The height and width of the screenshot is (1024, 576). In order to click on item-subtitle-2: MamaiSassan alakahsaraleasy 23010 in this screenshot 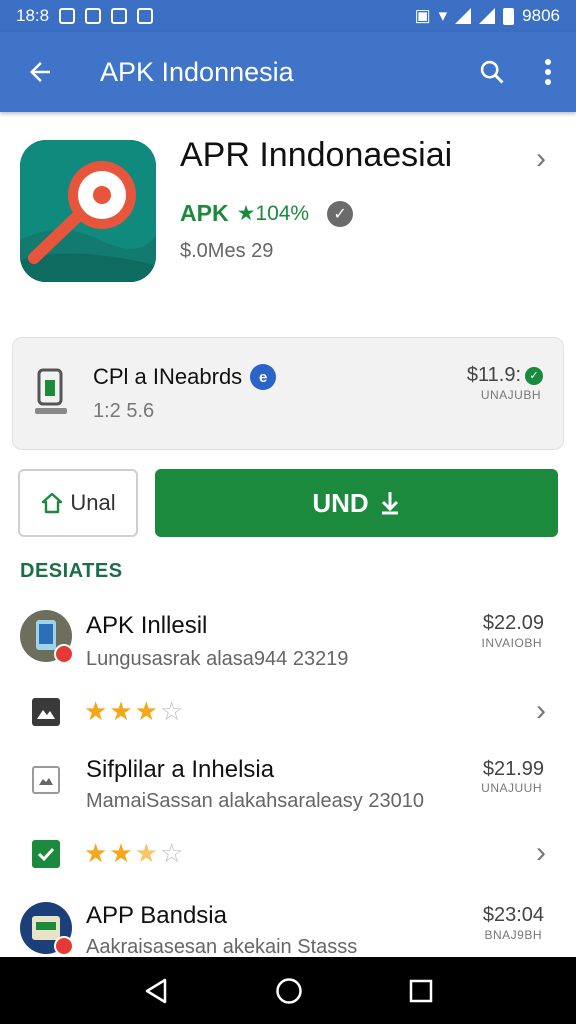, I will do `click(255, 801)`.